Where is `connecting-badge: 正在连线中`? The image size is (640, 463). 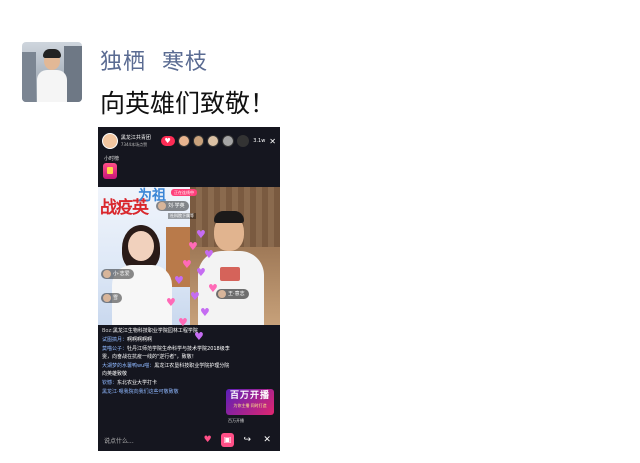 connecting-badge: 正在连线中 is located at coordinates (184, 192).